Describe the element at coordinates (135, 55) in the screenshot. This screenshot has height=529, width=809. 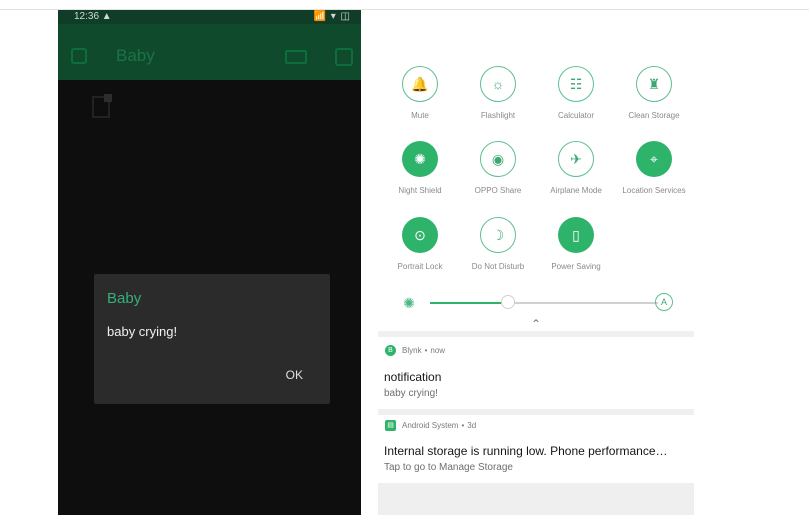
I see `app-title: Baby` at that location.